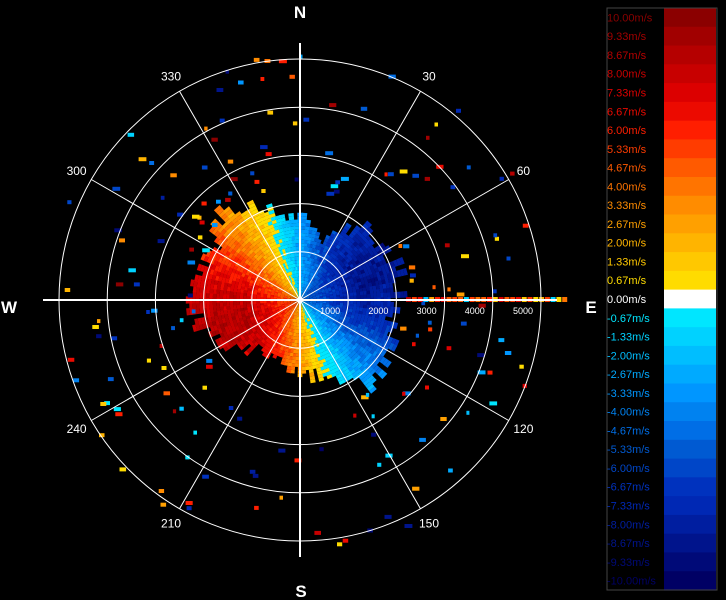 The height and width of the screenshot is (600, 726). What do you see at coordinates (627, 150) in the screenshot?
I see `colorbar-label: 5.33m/s` at bounding box center [627, 150].